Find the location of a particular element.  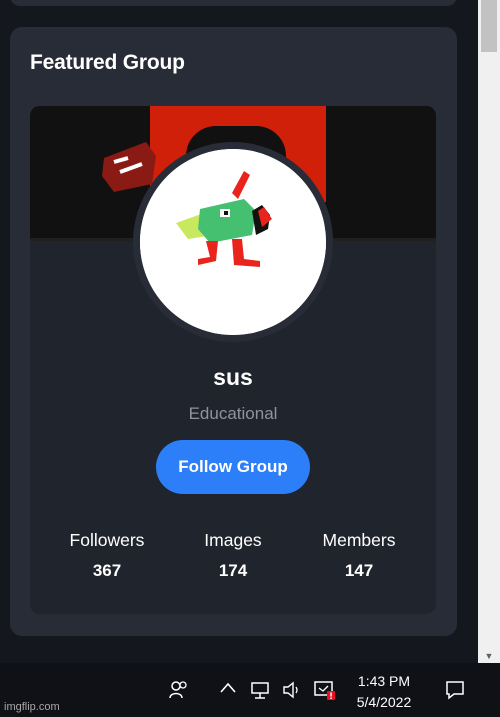

action-center-icon is located at coordinates (455, 692).